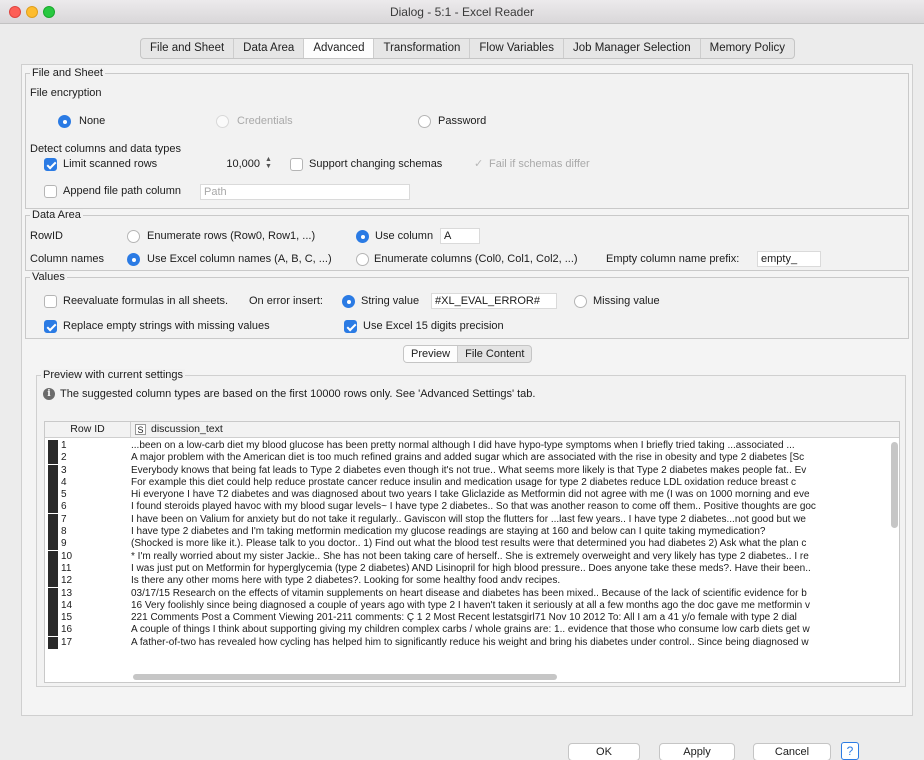  What do you see at coordinates (133, 236) in the screenshot?
I see `enumerate-rows-radio` at bounding box center [133, 236].